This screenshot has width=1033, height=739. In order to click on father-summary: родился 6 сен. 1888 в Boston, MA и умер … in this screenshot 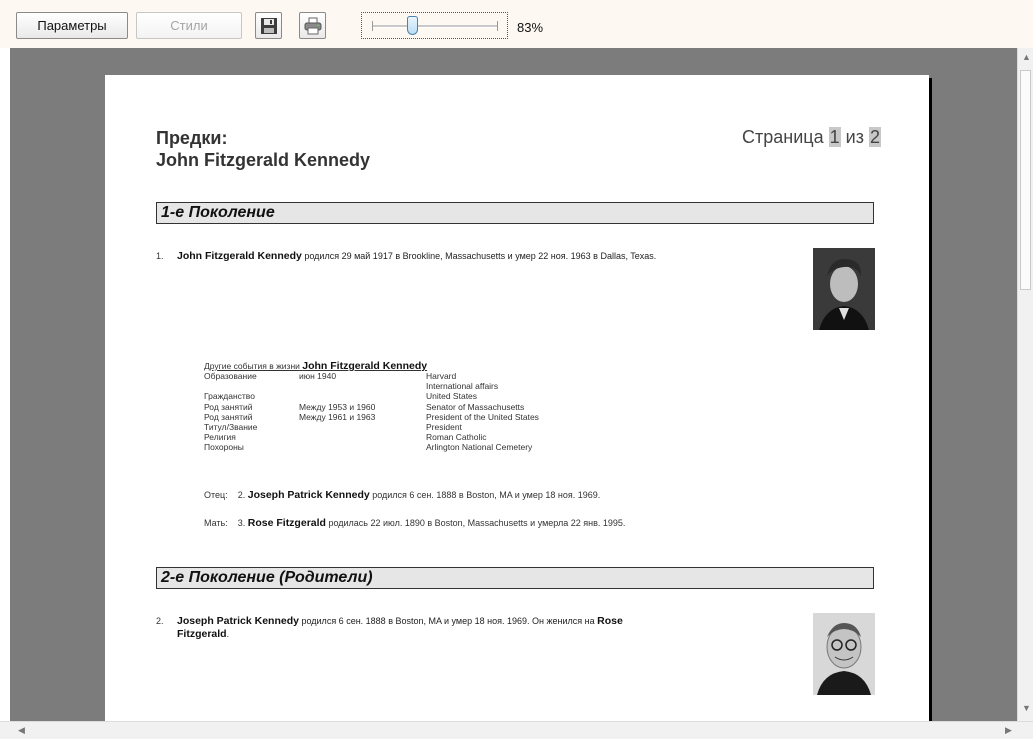, I will do `click(485, 495)`.